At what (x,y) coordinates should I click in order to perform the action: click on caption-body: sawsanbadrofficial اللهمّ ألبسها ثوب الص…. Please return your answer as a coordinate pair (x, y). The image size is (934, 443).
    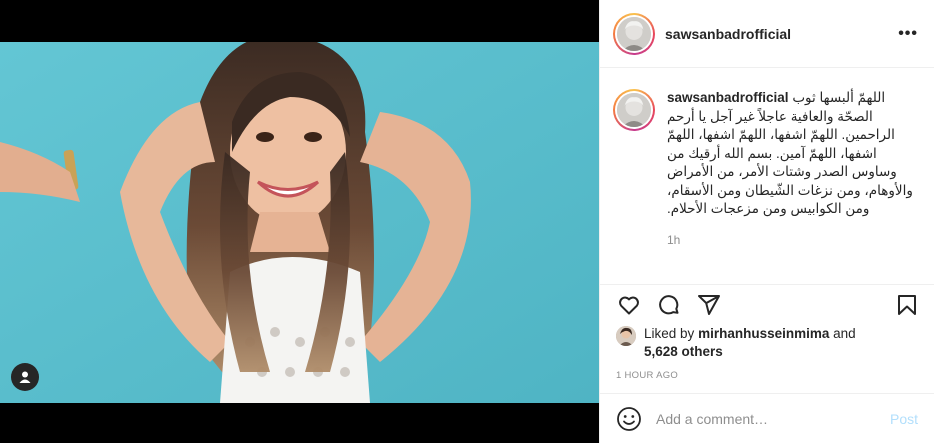
    Looking at the image, I should click on (792, 186).